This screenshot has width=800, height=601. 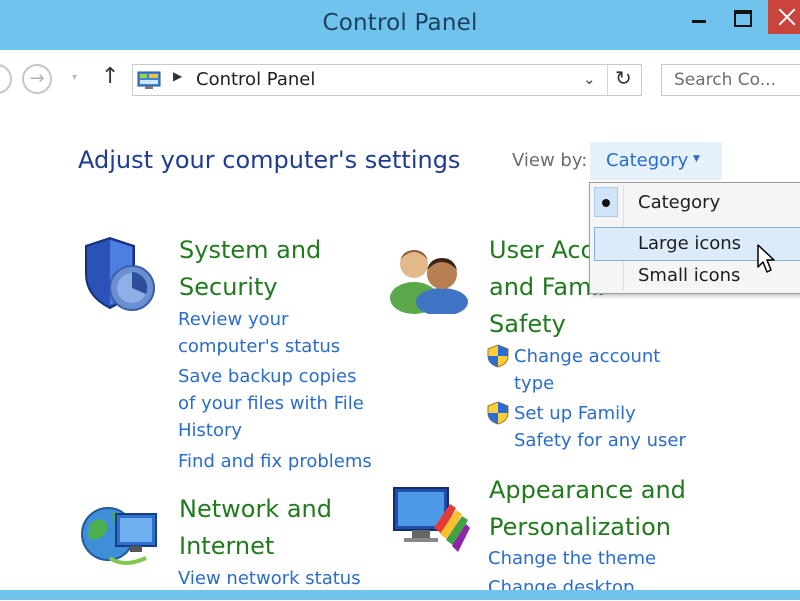 I want to click on category-system-security-title: System and Security, so click(x=250, y=269).